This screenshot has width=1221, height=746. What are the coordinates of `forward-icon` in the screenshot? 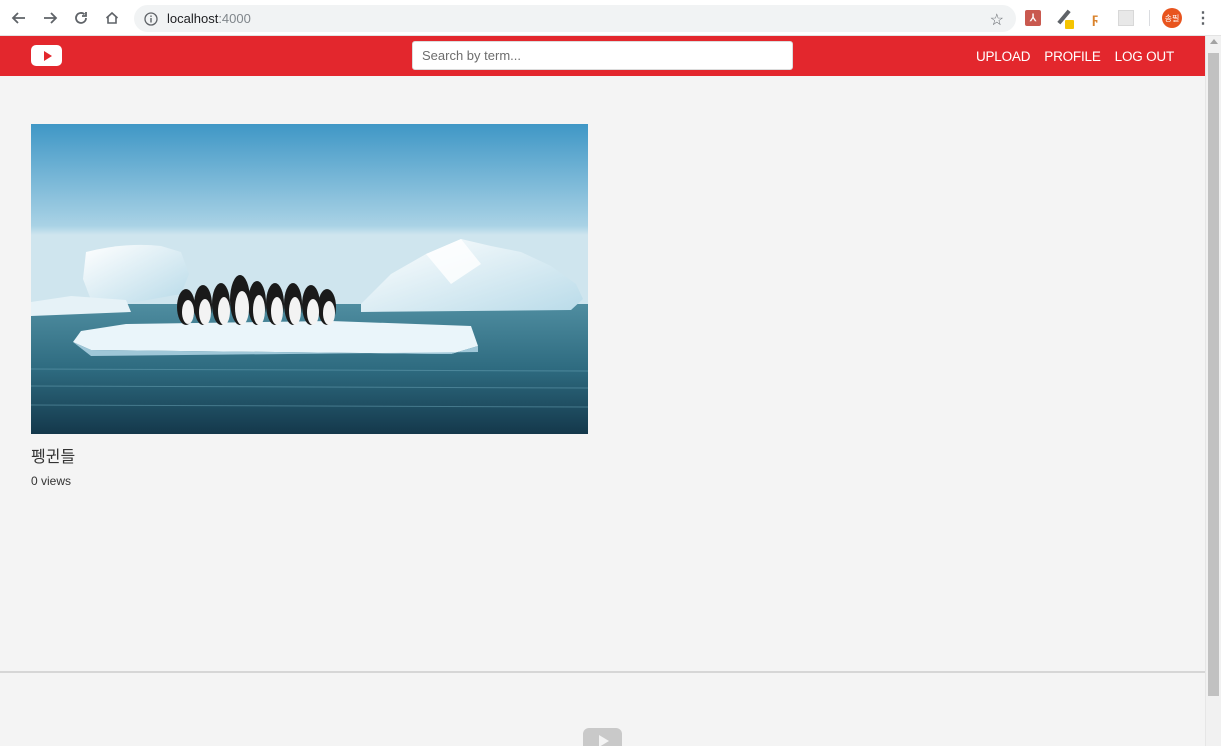 It's located at (50, 18).